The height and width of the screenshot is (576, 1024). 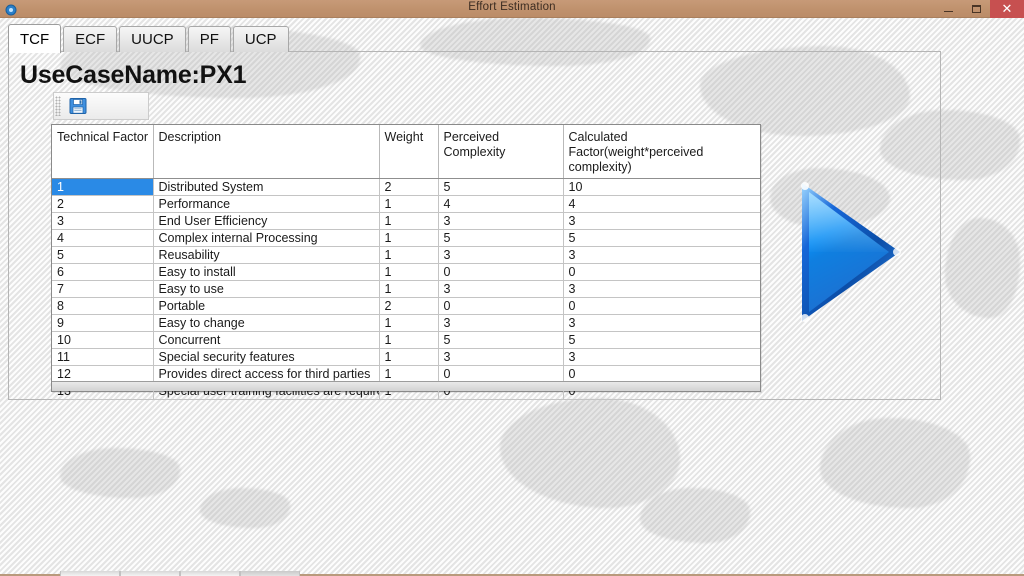 What do you see at coordinates (101, 106) in the screenshot?
I see `toolbar` at bounding box center [101, 106].